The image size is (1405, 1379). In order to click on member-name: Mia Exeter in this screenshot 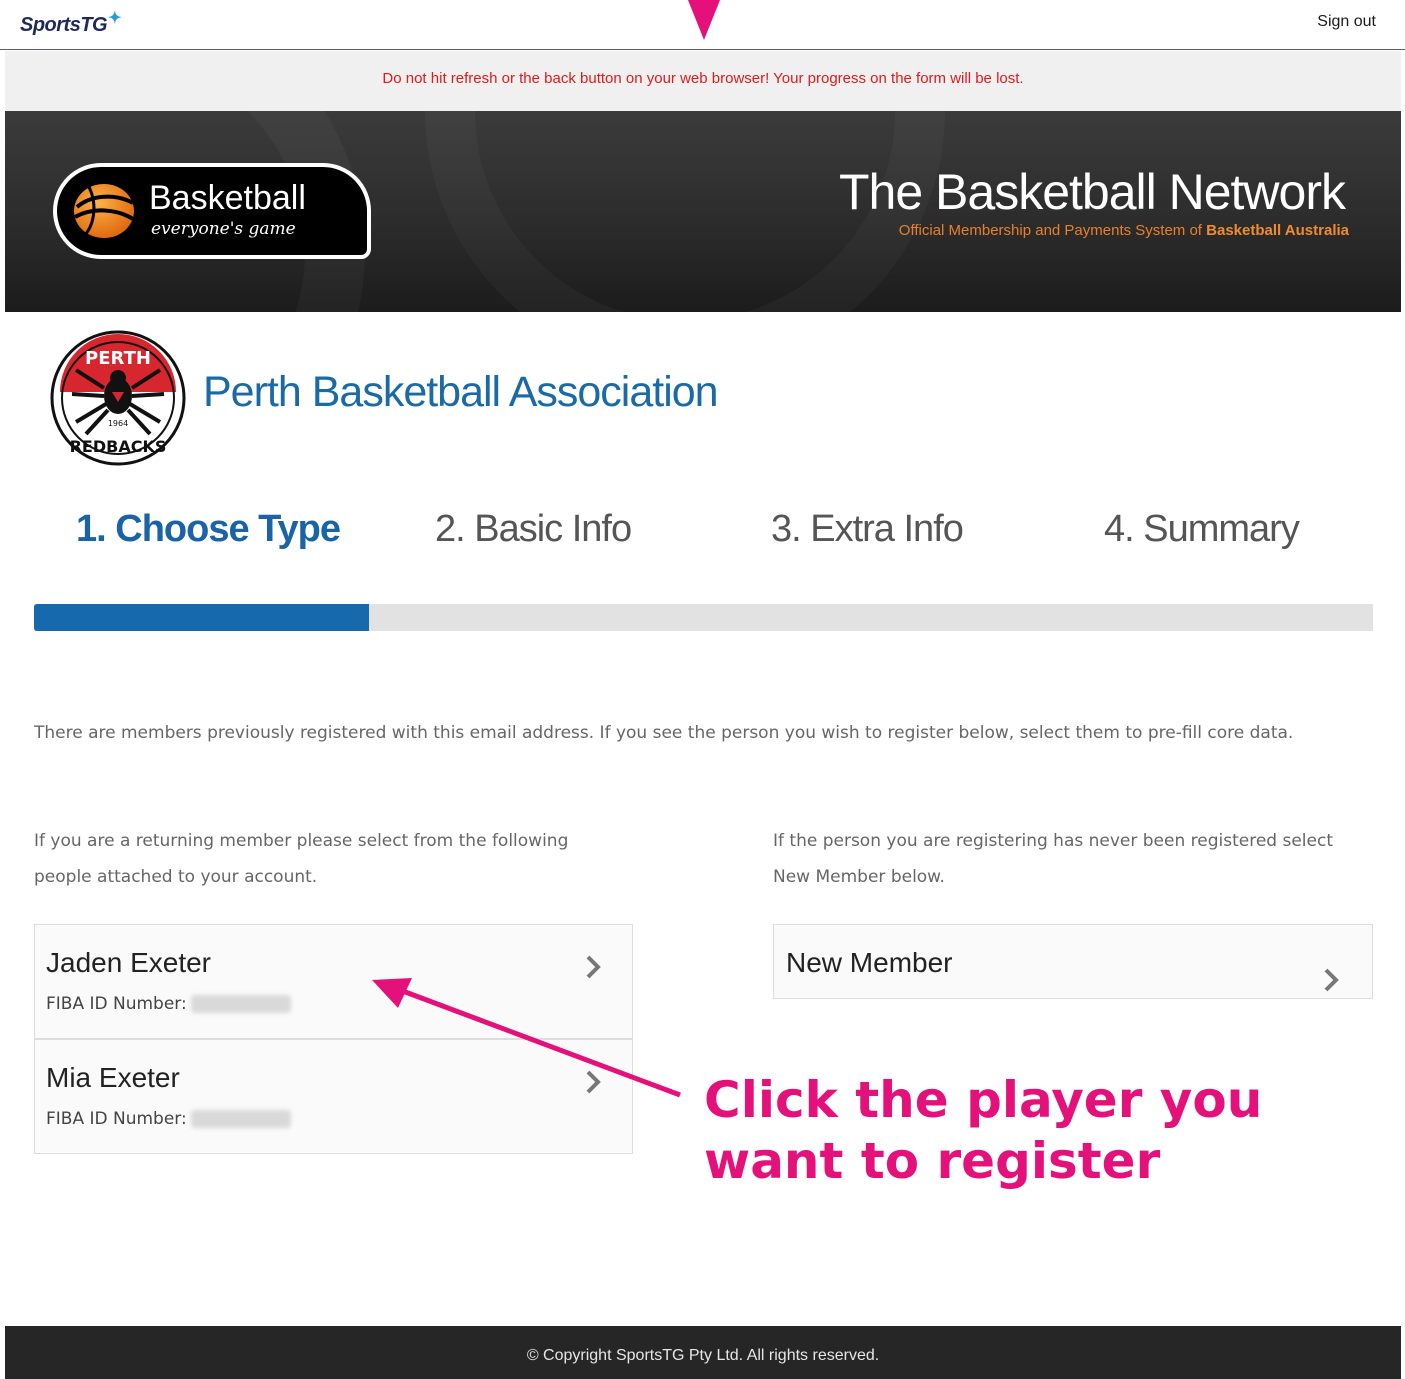, I will do `click(113, 1077)`.